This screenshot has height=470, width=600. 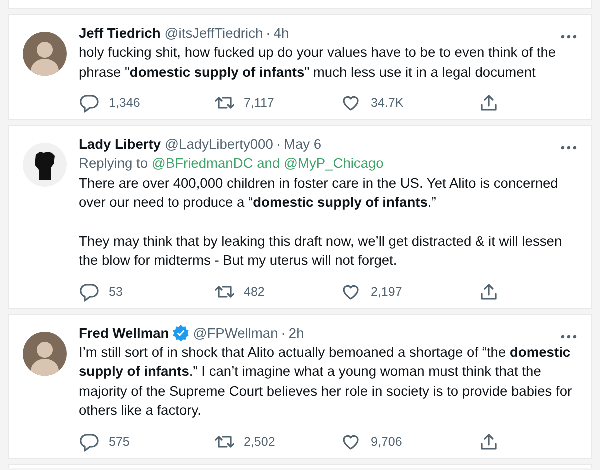 What do you see at coordinates (239, 292) in the screenshot?
I see `retweet-button: 482` at bounding box center [239, 292].